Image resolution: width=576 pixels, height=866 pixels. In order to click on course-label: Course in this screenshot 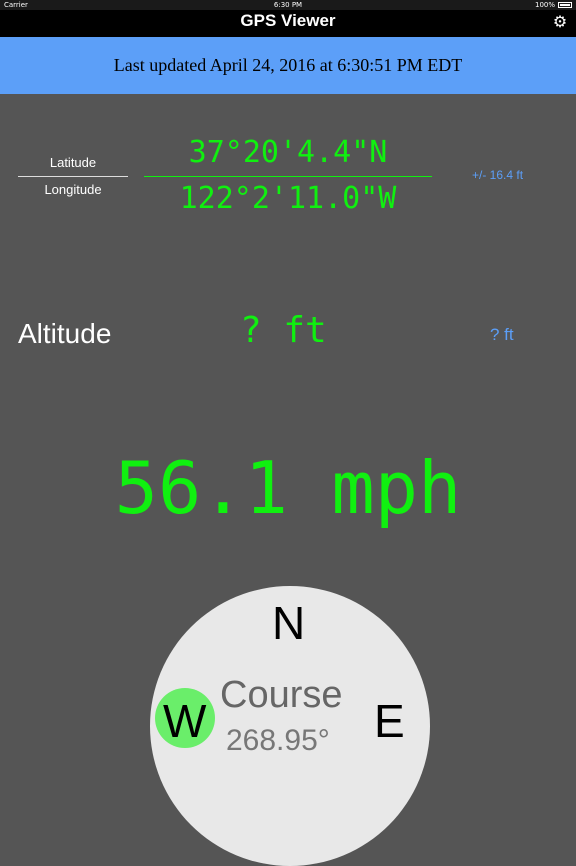, I will do `click(281, 695)`.